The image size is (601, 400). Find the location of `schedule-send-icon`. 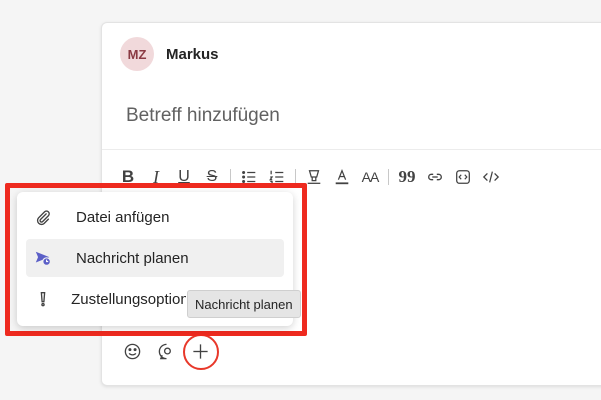

schedule-send-icon is located at coordinates (47, 258).